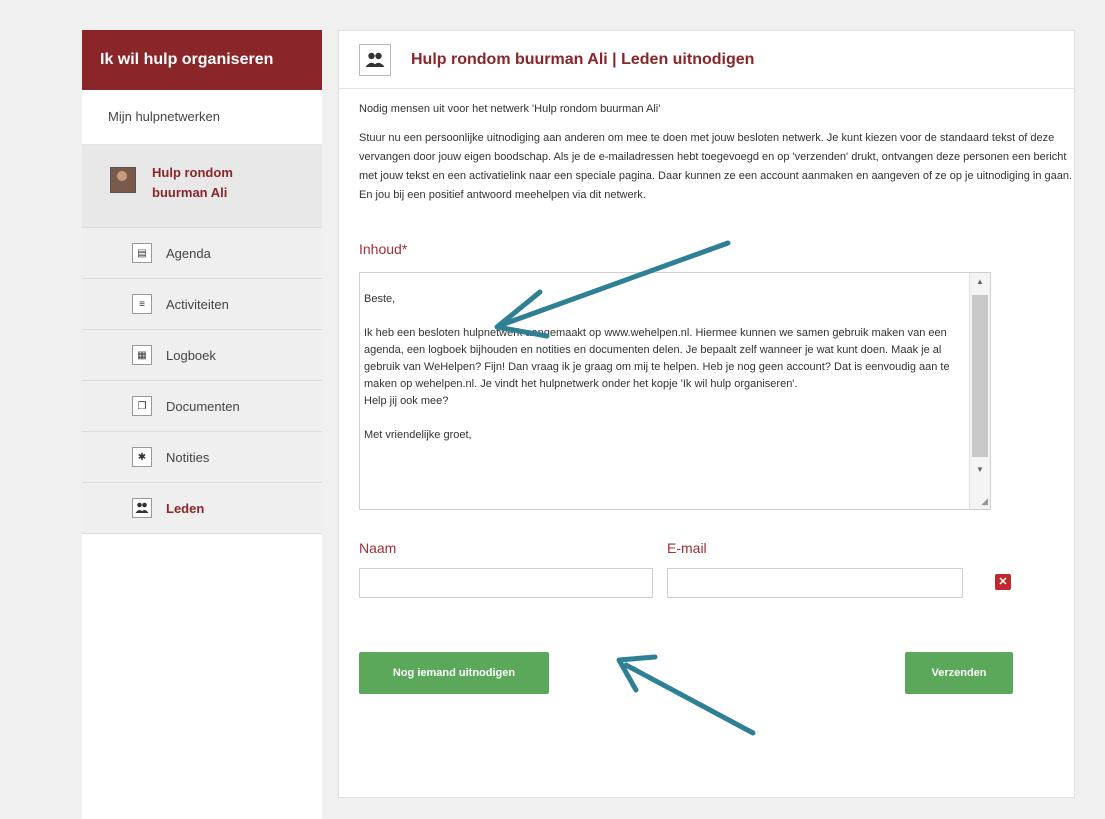 This screenshot has width=1105, height=819. What do you see at coordinates (959, 673) in the screenshot?
I see `send-button: Verzenden` at bounding box center [959, 673].